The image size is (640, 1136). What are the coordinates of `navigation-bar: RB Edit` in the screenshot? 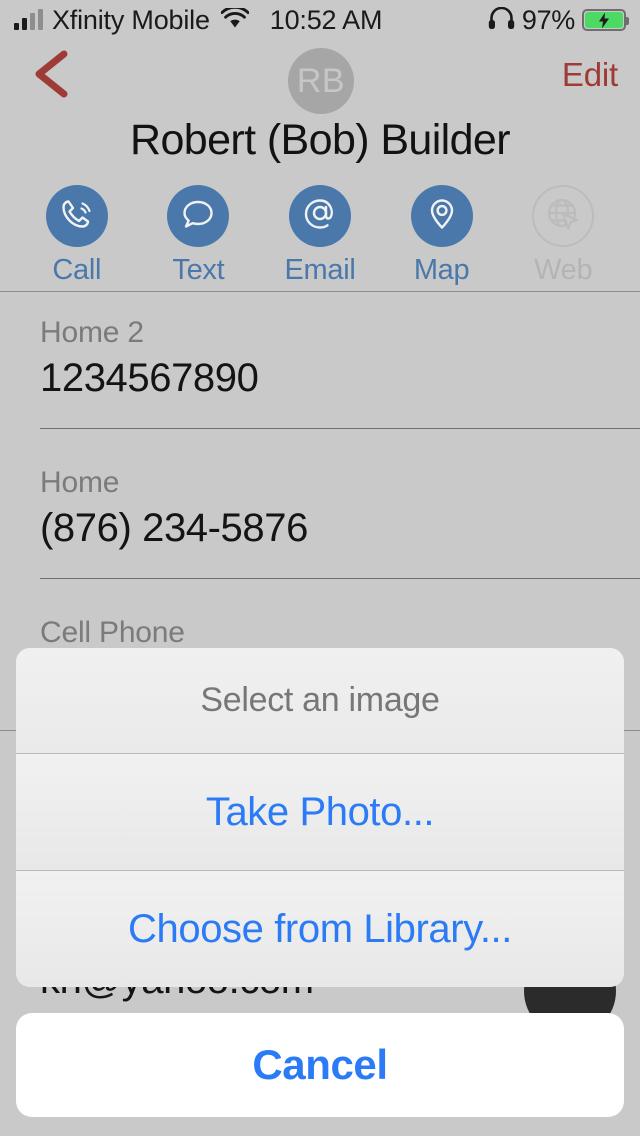 It's located at (320, 77).